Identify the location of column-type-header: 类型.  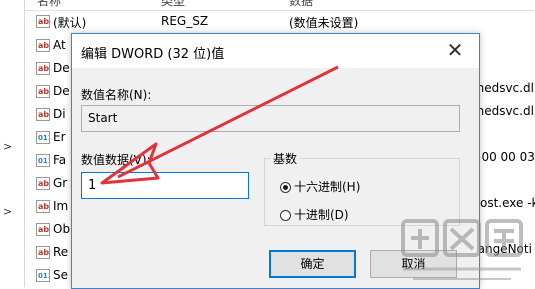
(173, 4).